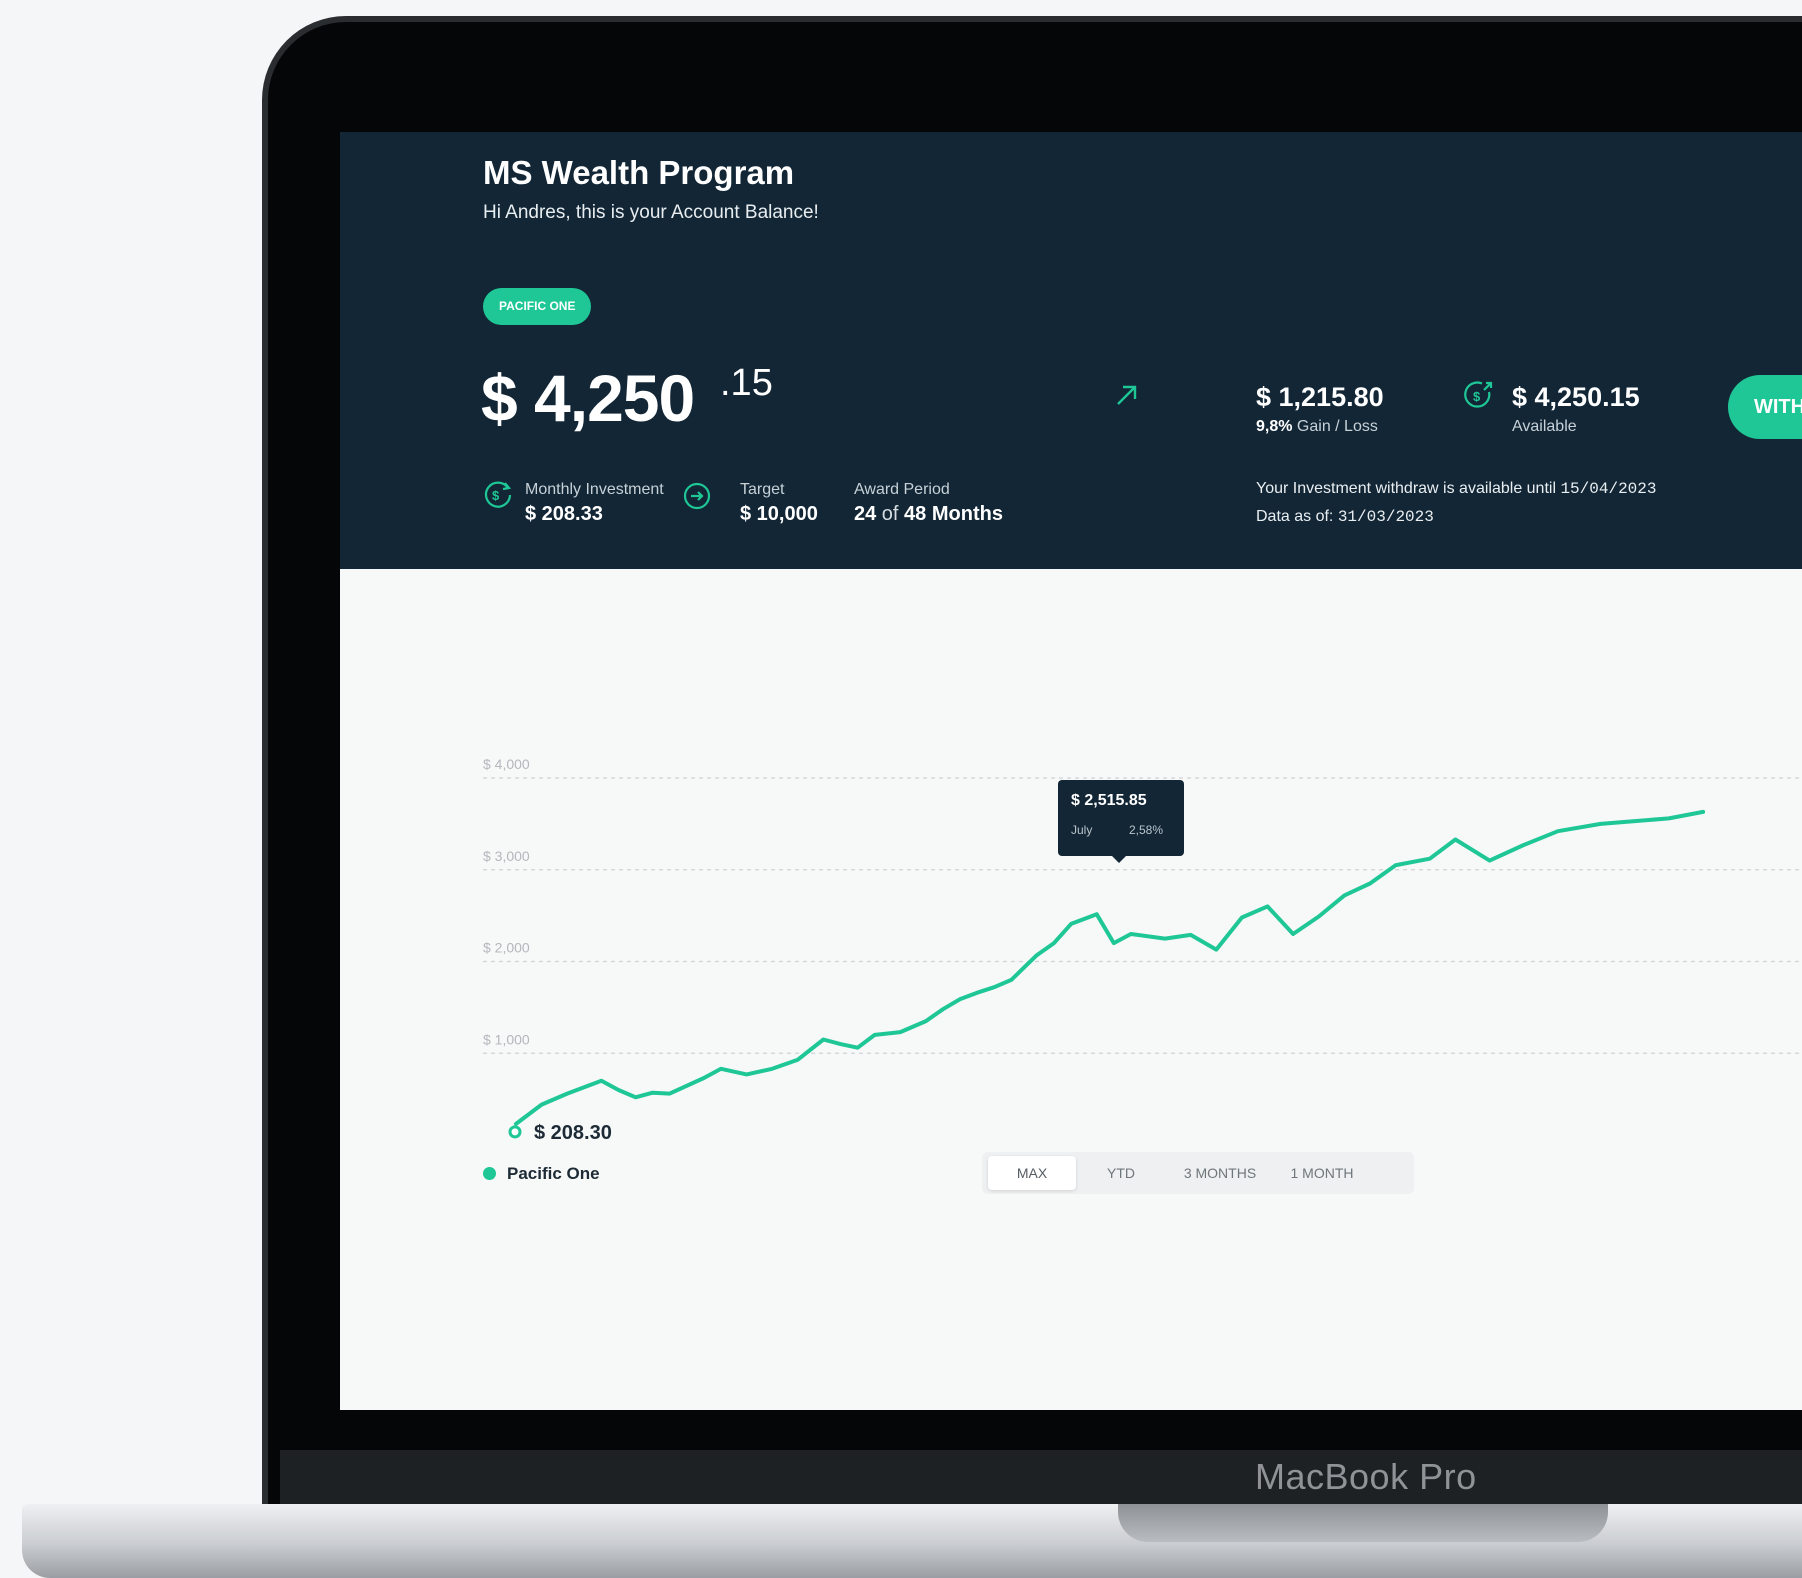 The width and height of the screenshot is (1802, 1578). Describe the element at coordinates (564, 514) in the screenshot. I see `monthly-investment-value: $ 208.33` at that location.